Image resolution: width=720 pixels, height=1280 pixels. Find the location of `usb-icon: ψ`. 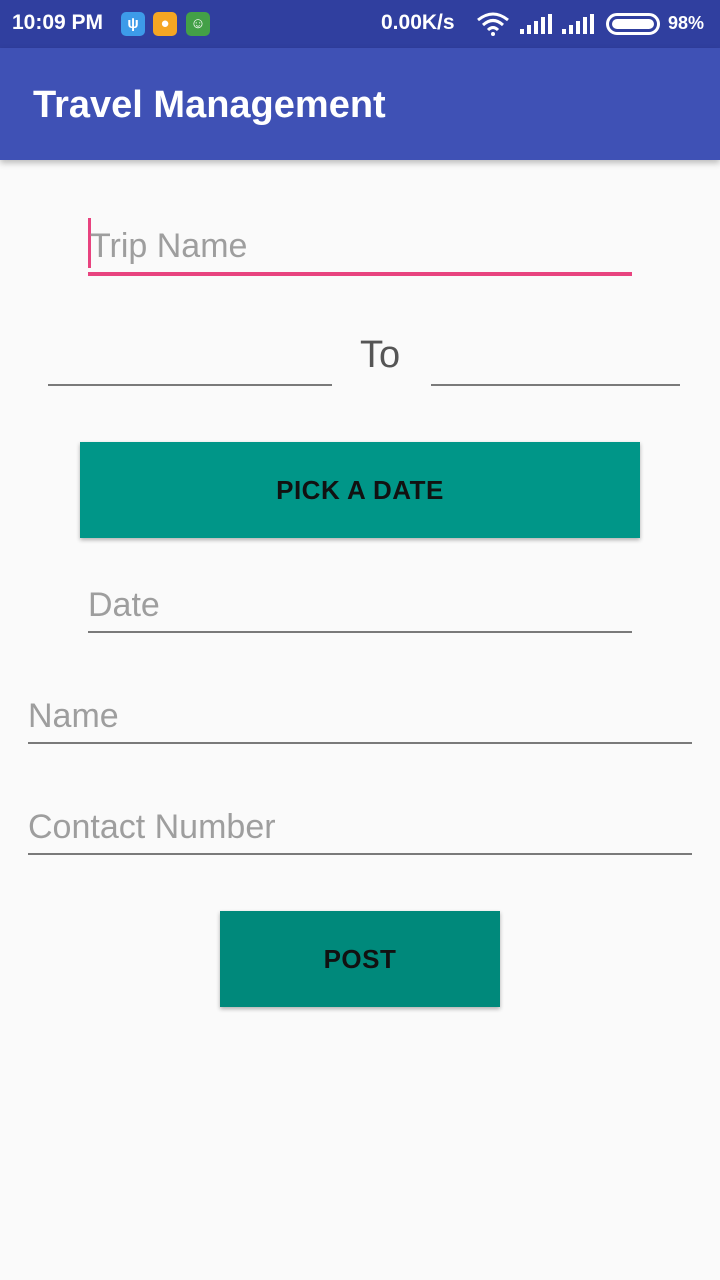

usb-icon: ψ is located at coordinates (133, 24).